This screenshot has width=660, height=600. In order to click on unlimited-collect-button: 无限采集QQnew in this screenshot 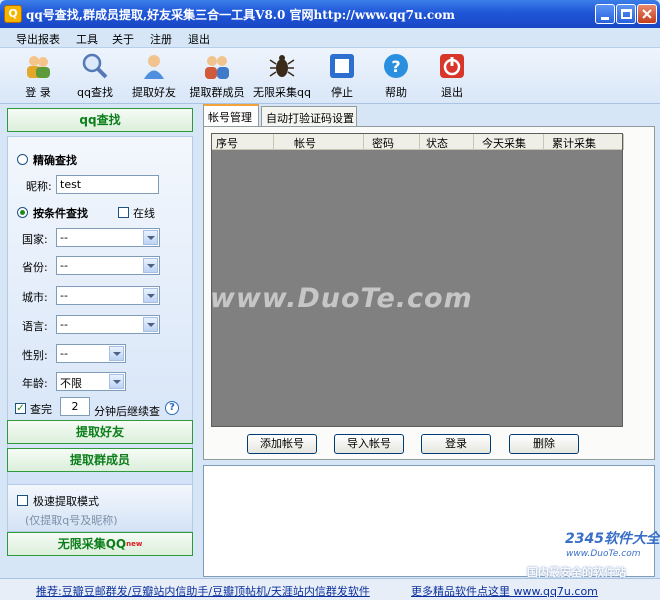, I will do `click(100, 544)`.